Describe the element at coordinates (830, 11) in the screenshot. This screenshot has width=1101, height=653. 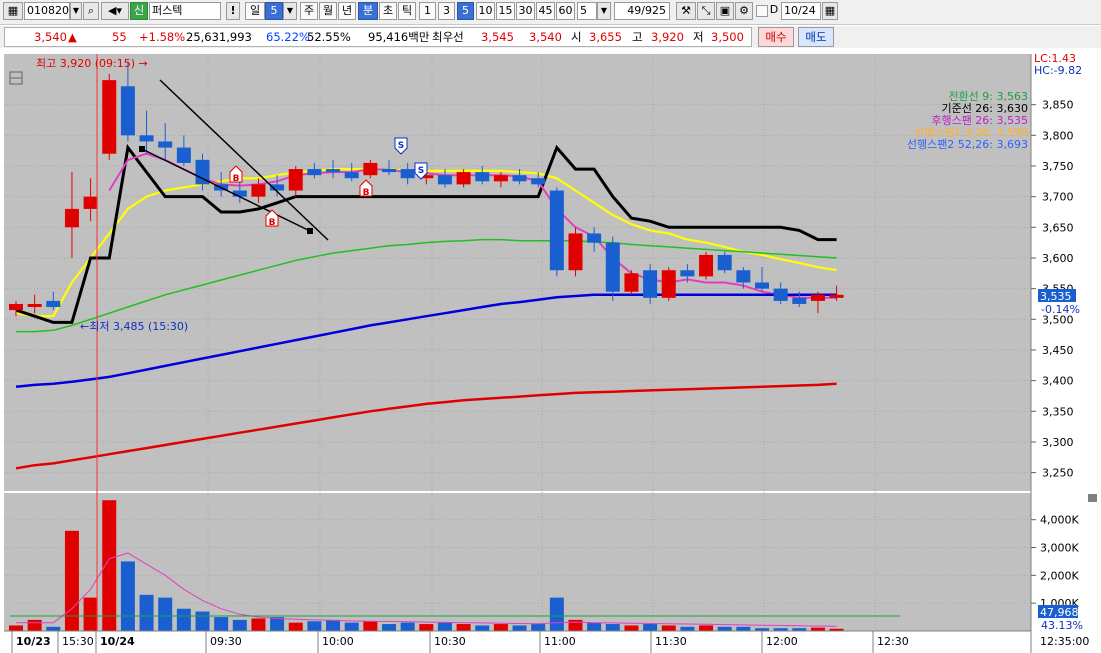
I see `calendar-icon: ▦` at that location.